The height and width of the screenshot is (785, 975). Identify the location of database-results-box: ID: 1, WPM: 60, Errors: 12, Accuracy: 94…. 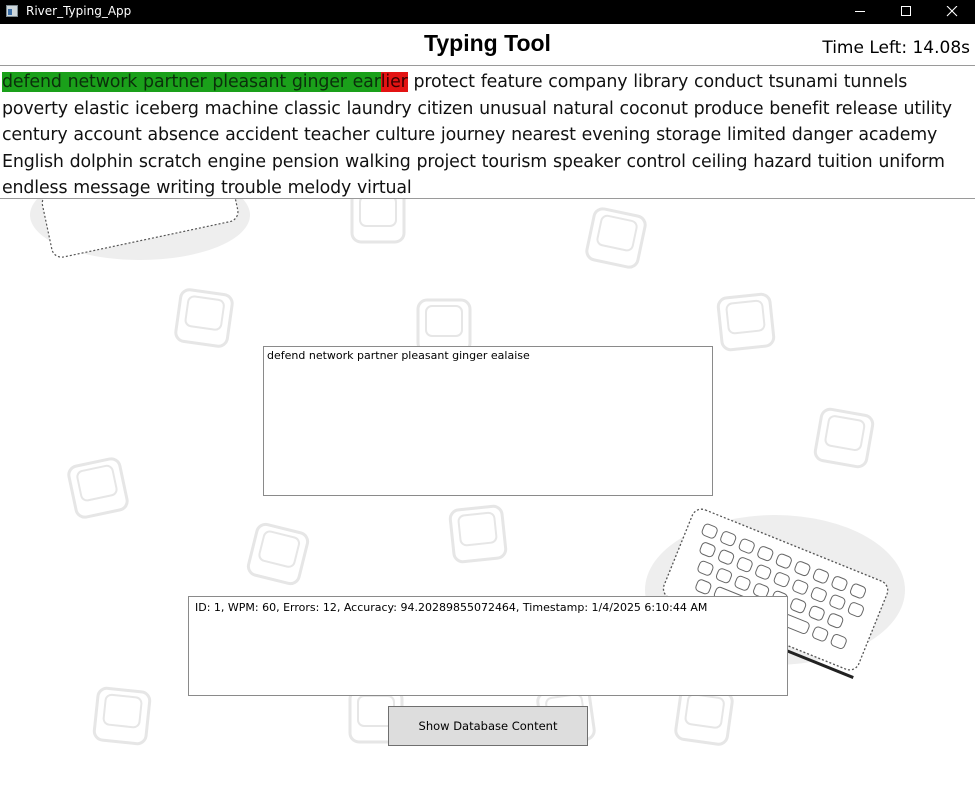
(488, 646).